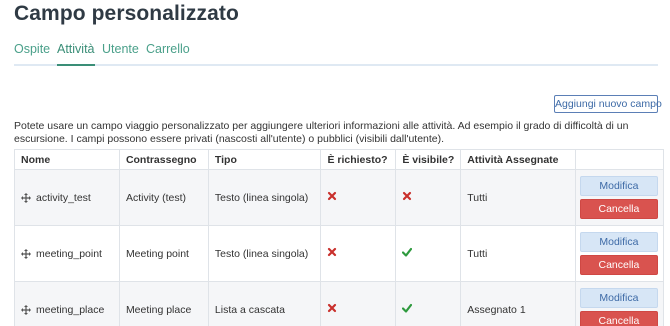  Describe the element at coordinates (264, 303) in the screenshot. I see `cell-type: Lista a cascata` at that location.